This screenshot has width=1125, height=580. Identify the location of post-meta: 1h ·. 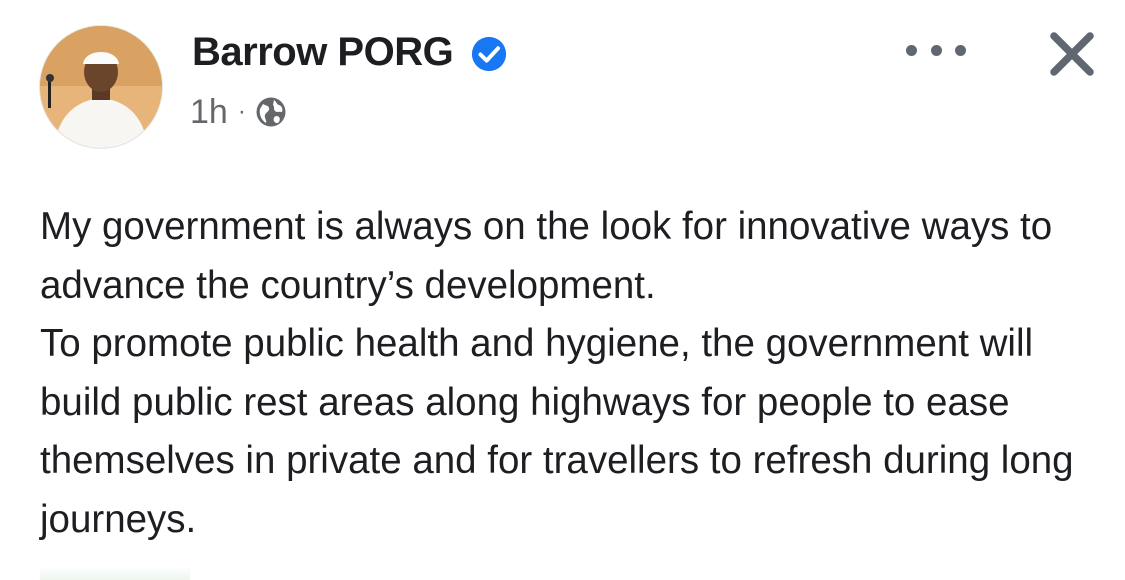
(239, 112).